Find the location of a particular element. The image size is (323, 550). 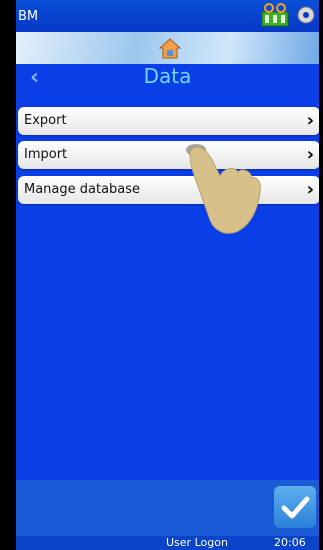

status-text: BM is located at coordinates (28, 16).